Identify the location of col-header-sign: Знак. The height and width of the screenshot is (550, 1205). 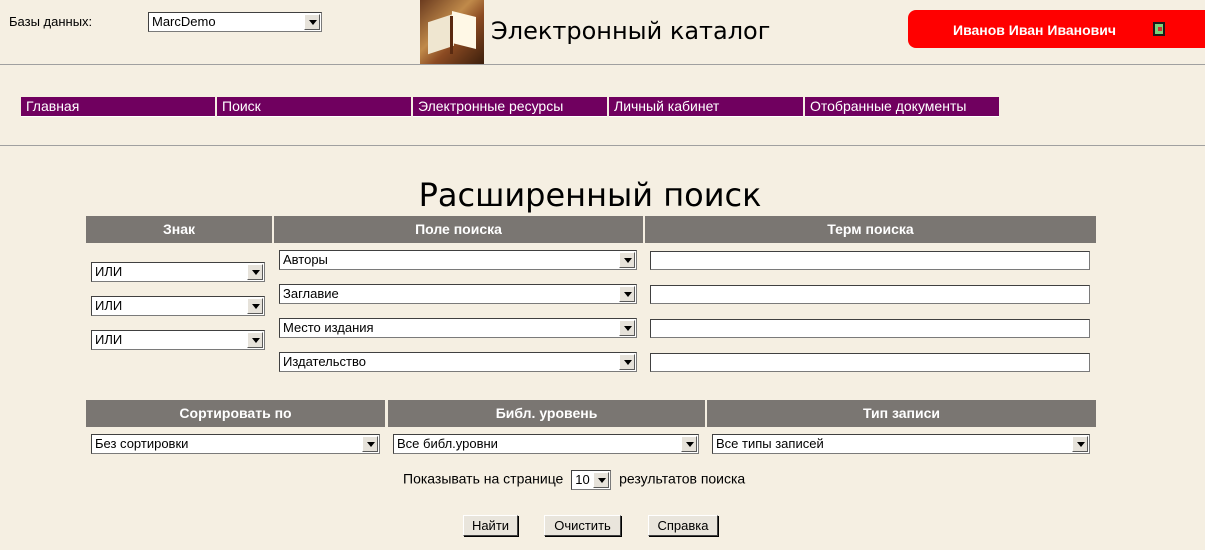
(179, 229).